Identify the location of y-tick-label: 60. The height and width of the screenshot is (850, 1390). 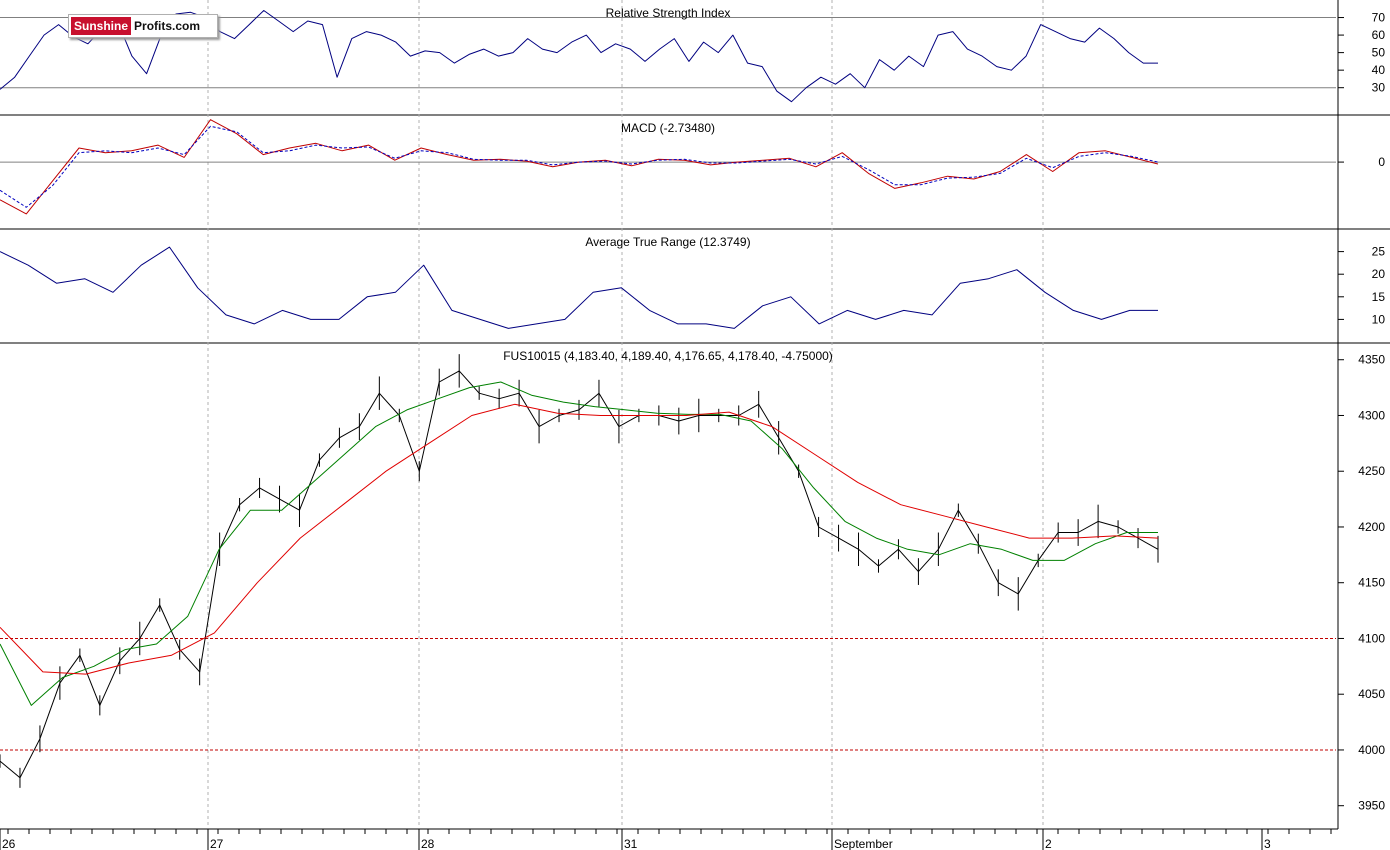
(1379, 35).